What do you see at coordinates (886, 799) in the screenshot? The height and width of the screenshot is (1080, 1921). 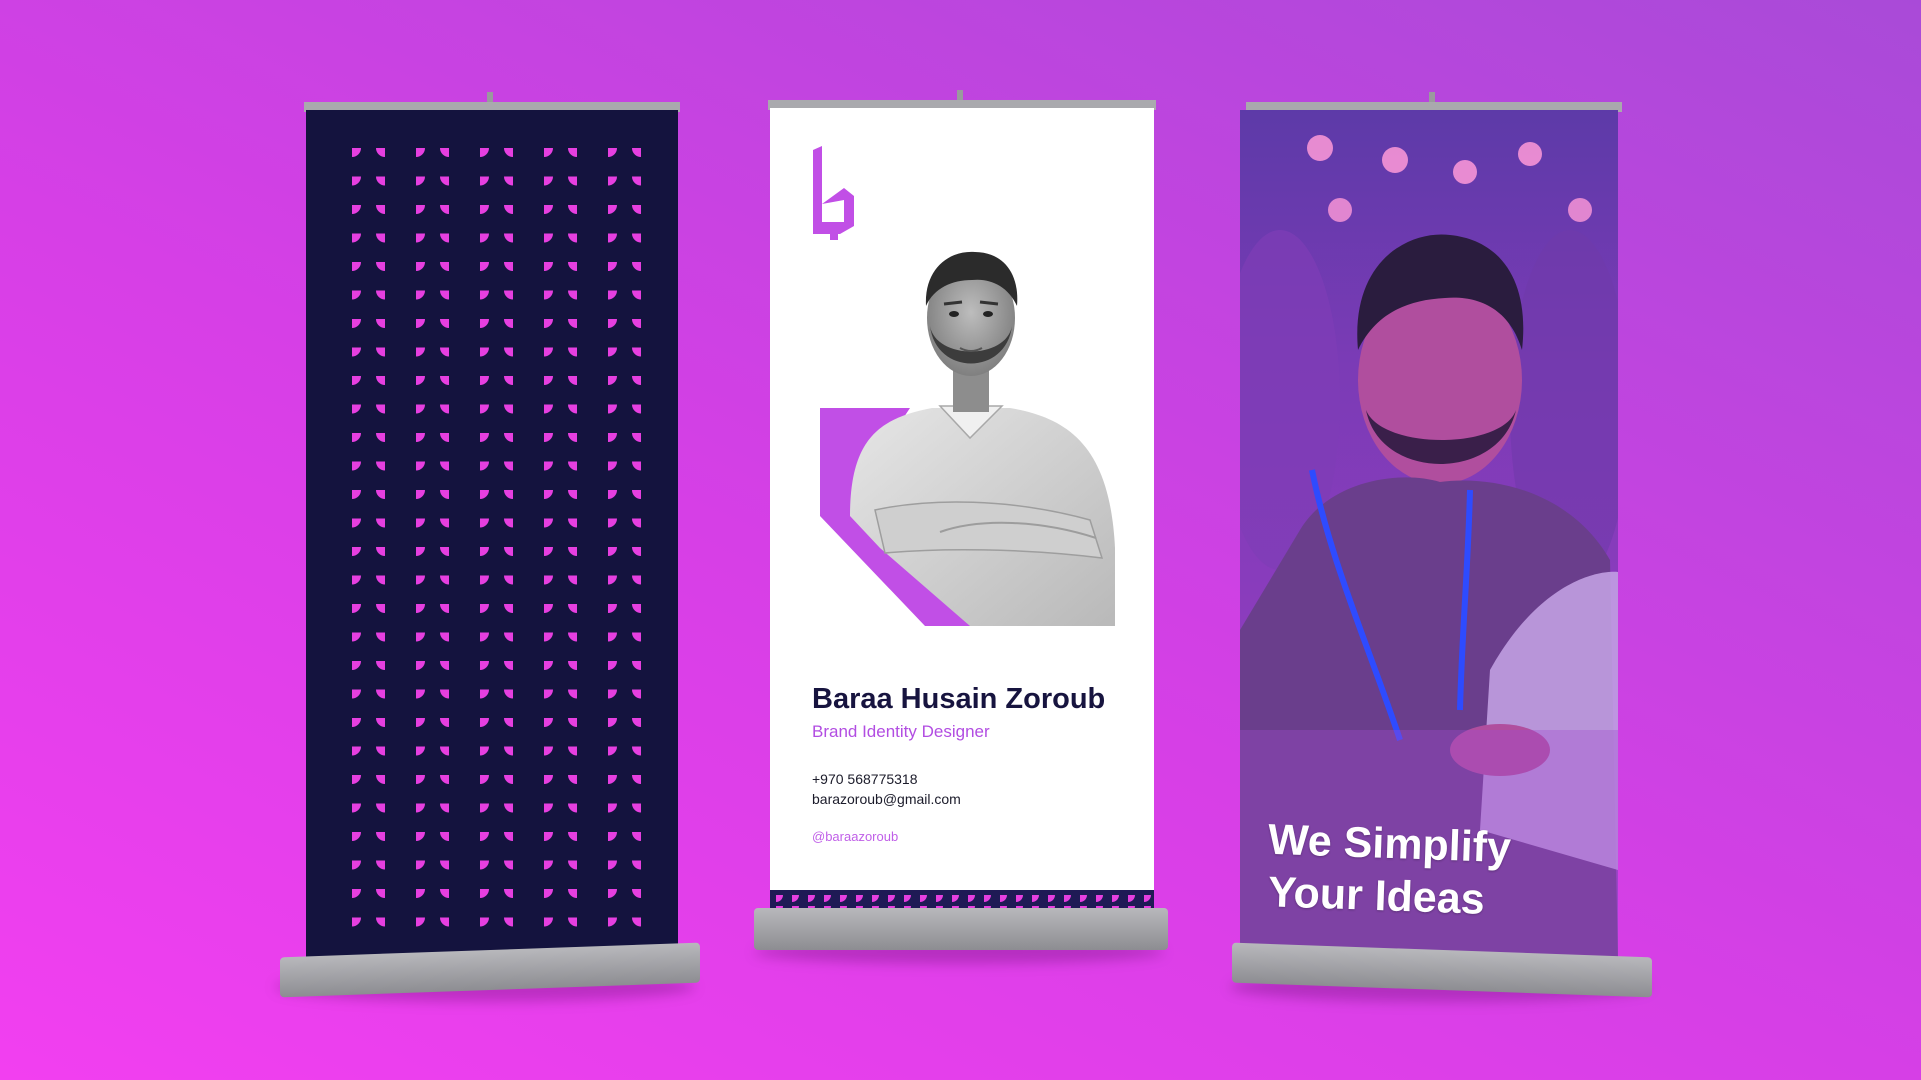 I see `email-address: barazoroub@gmail.com` at bounding box center [886, 799].